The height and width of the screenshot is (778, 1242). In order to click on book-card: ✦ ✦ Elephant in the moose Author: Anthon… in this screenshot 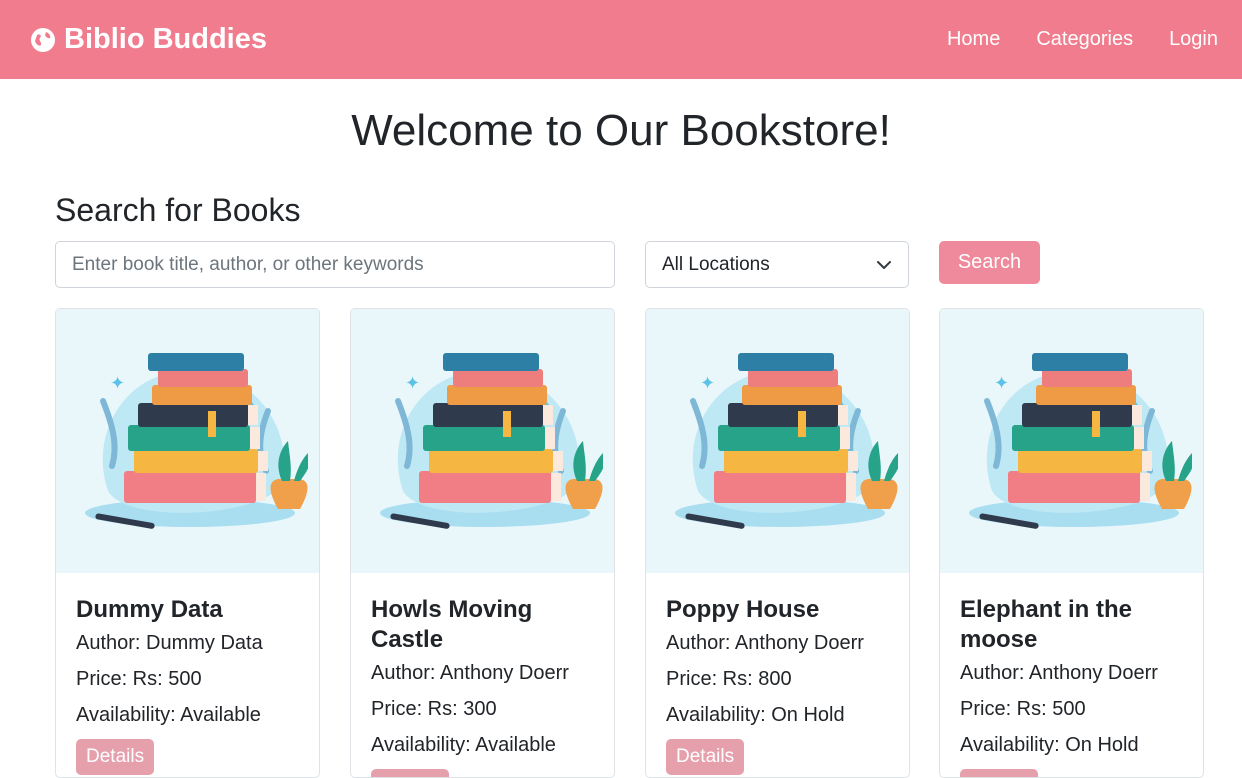, I will do `click(1071, 543)`.